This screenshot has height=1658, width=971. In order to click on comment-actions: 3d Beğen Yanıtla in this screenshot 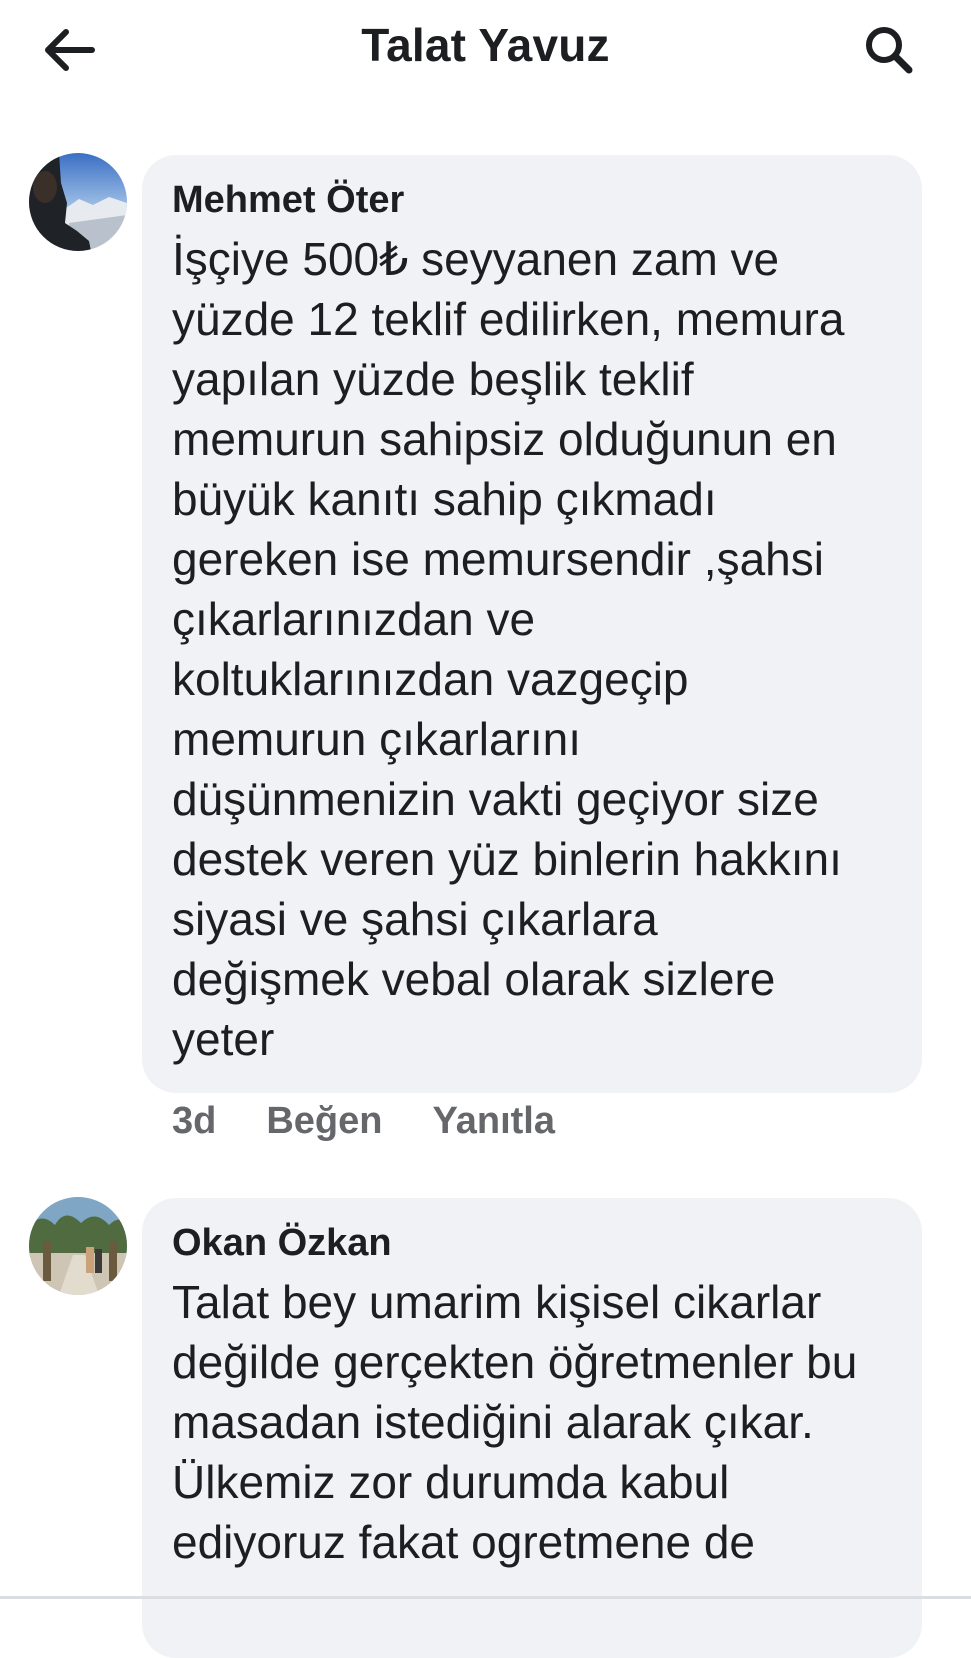, I will do `click(363, 1121)`.